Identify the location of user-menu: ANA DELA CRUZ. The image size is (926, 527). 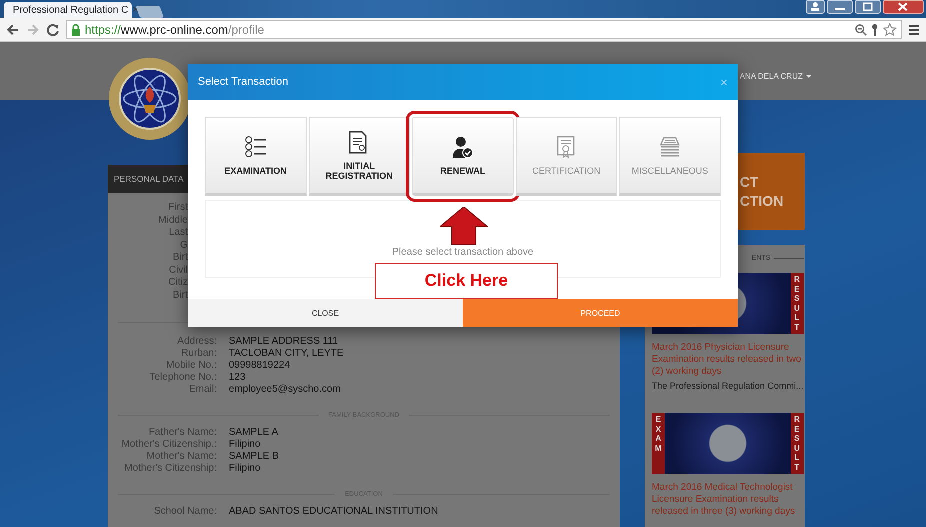
(771, 76).